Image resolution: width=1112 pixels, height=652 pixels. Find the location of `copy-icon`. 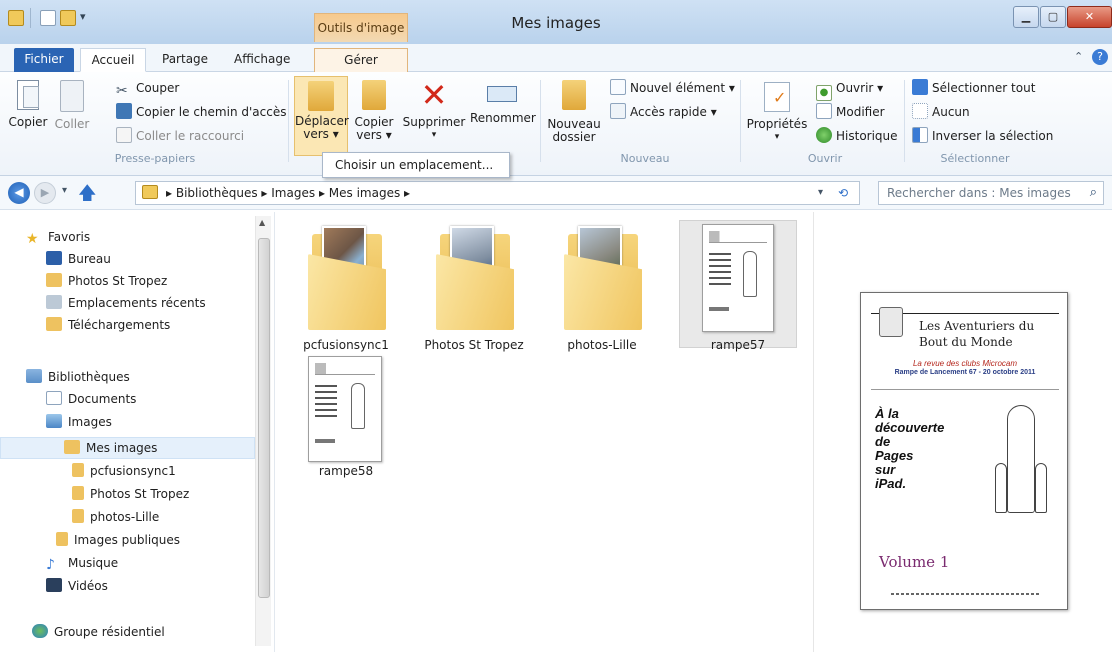

copy-icon is located at coordinates (28, 95).